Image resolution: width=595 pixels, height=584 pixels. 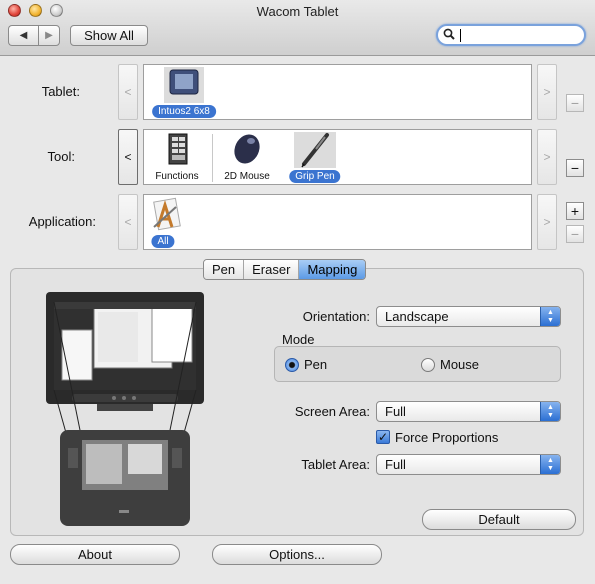 I want to click on tab-bar: Pen Eraser Mapping, so click(x=285, y=269).